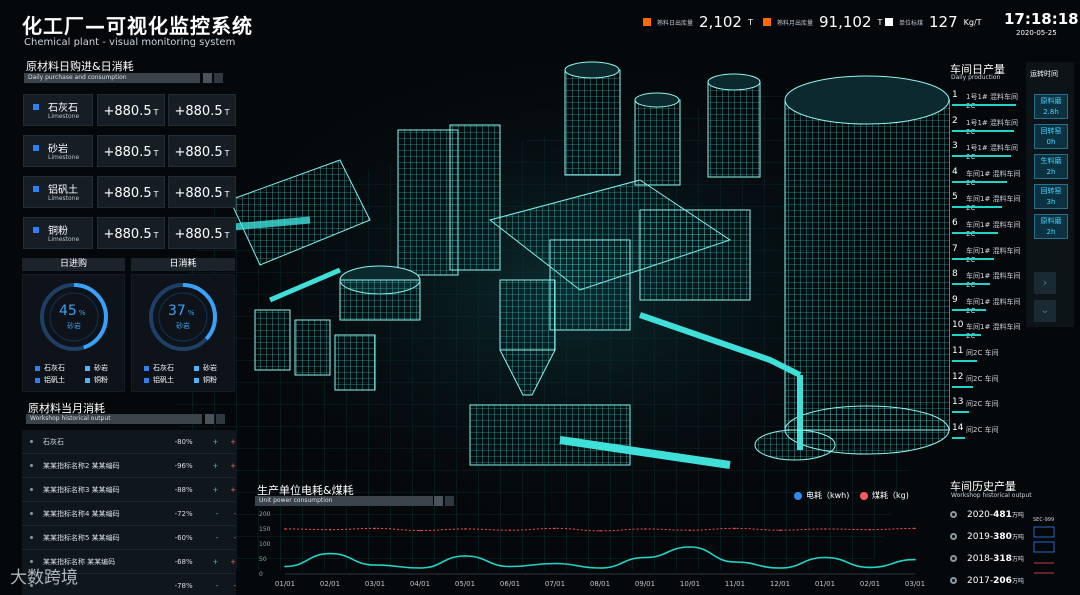  Describe the element at coordinates (988, 357) in the screenshot. I see `list-item: 11 间2C 车间` at that location.